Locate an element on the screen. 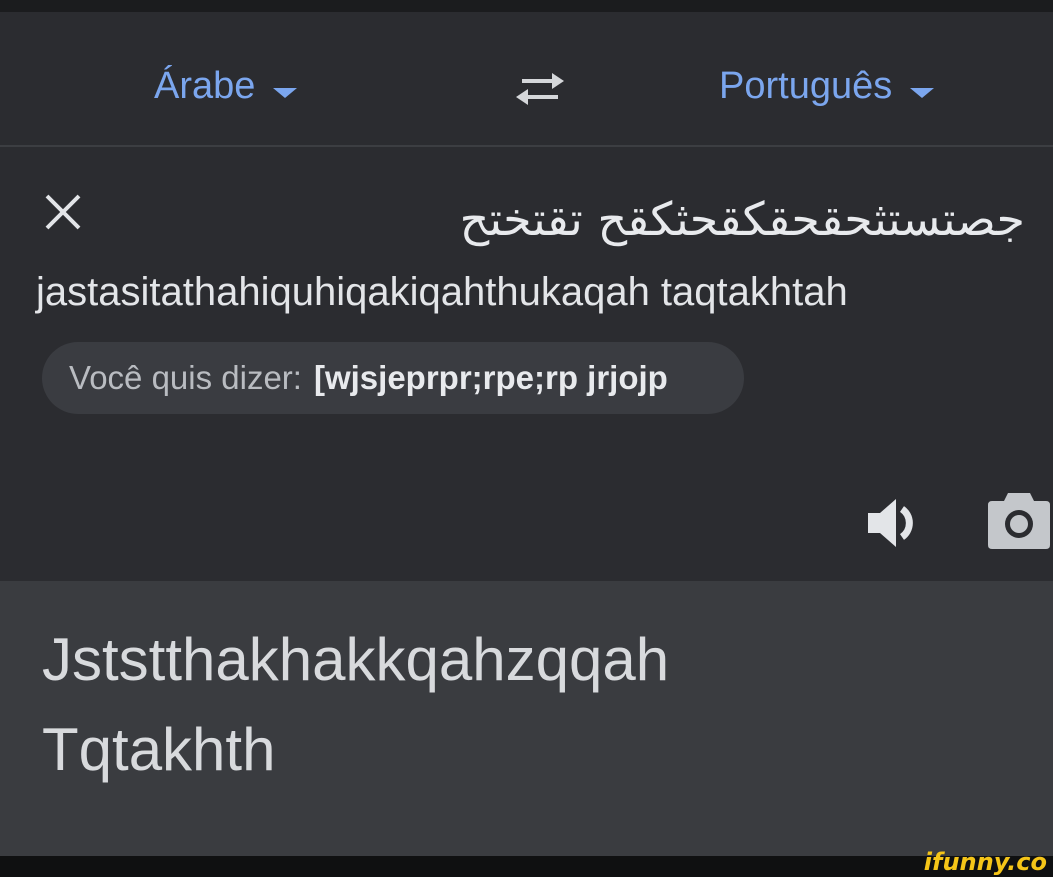 The width and height of the screenshot is (1053, 877). translation-line: Tqtakhth is located at coordinates (159, 749).